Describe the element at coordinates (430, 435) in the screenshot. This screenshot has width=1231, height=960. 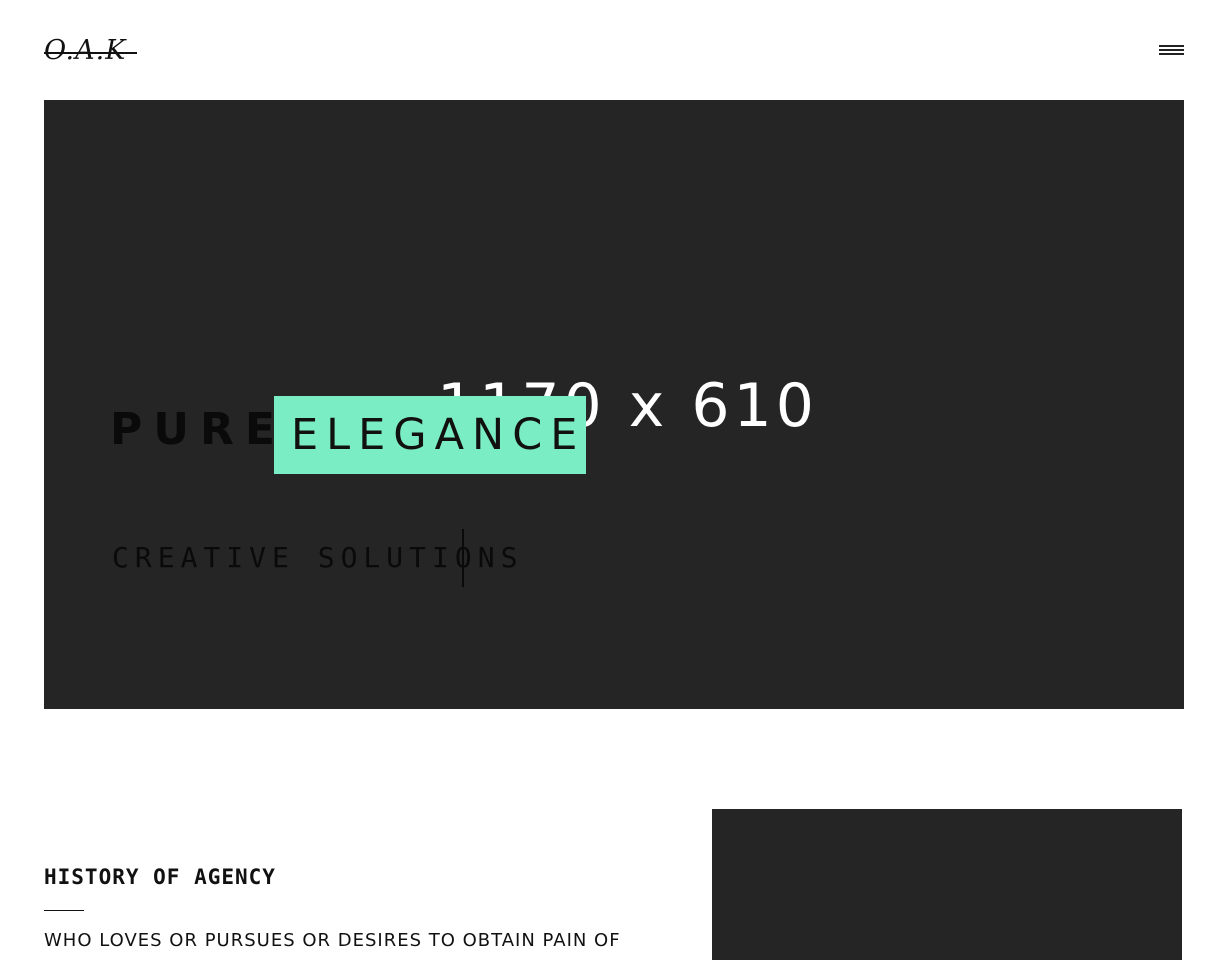
I see `hero-word-highlight: ELEGANCE` at that location.